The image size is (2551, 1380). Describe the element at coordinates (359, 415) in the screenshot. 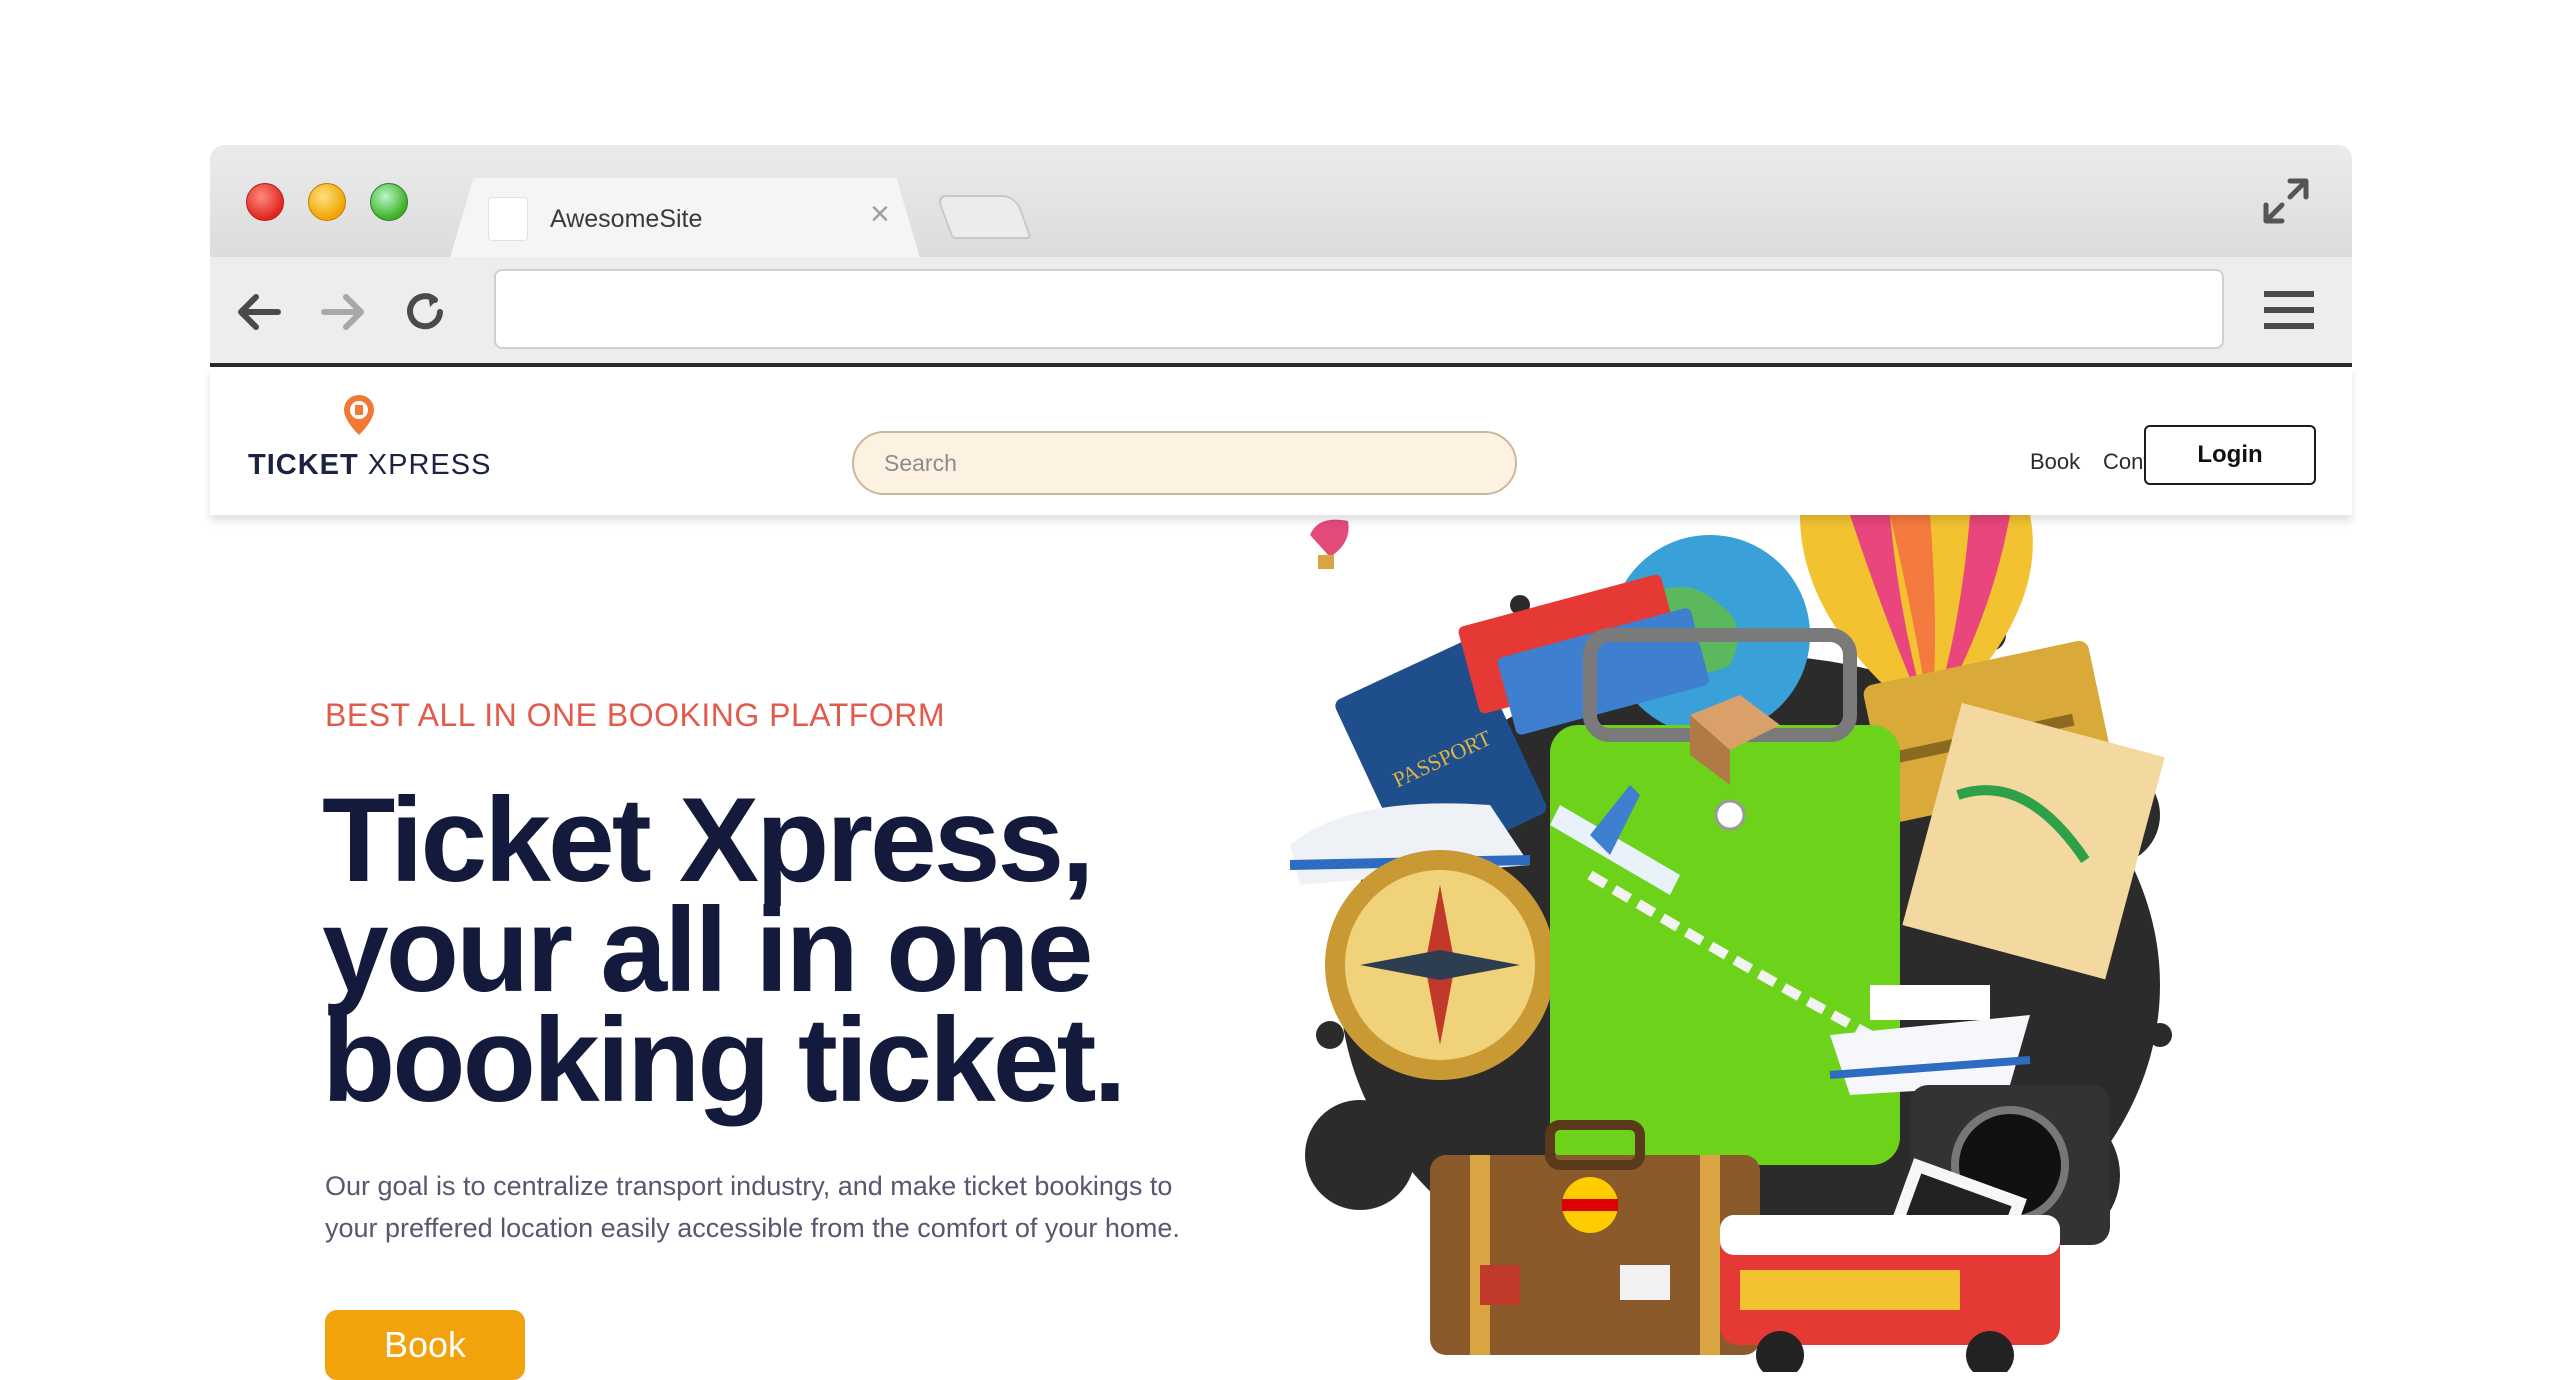

I see `location-pin-icon` at that location.